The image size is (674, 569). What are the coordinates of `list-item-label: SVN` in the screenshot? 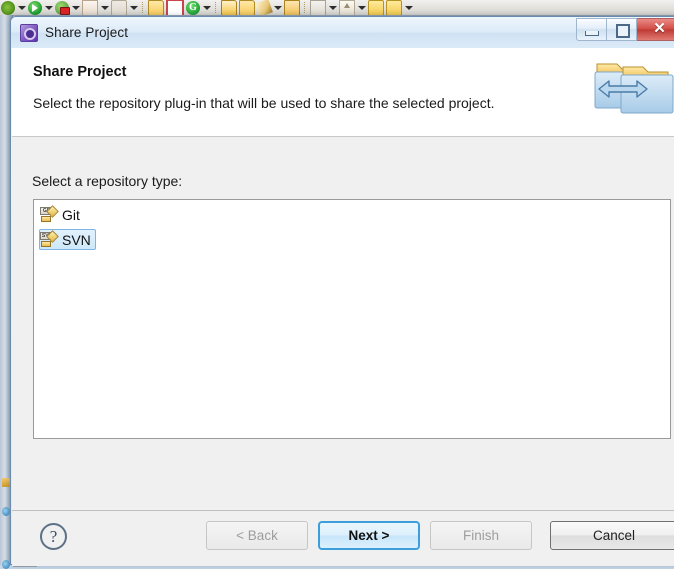 It's located at (76, 239).